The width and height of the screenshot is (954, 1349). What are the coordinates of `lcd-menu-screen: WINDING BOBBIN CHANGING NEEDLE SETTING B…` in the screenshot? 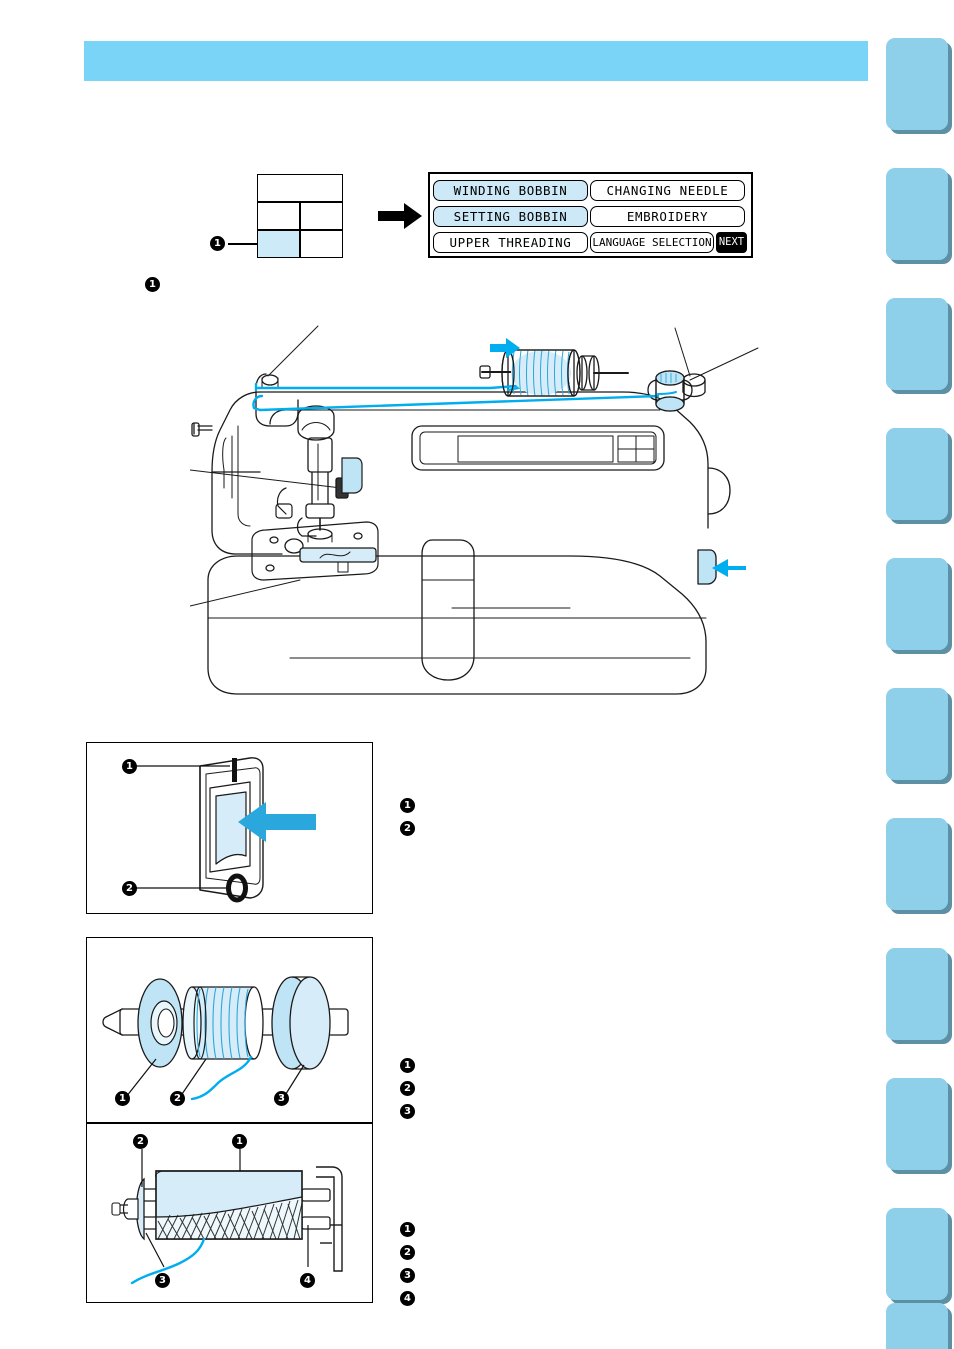 It's located at (590, 215).